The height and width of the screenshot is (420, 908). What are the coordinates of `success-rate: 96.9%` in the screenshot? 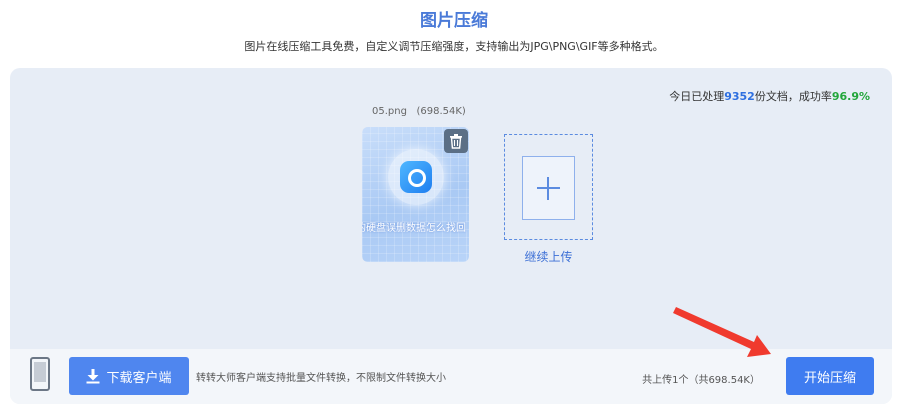 It's located at (850, 96).